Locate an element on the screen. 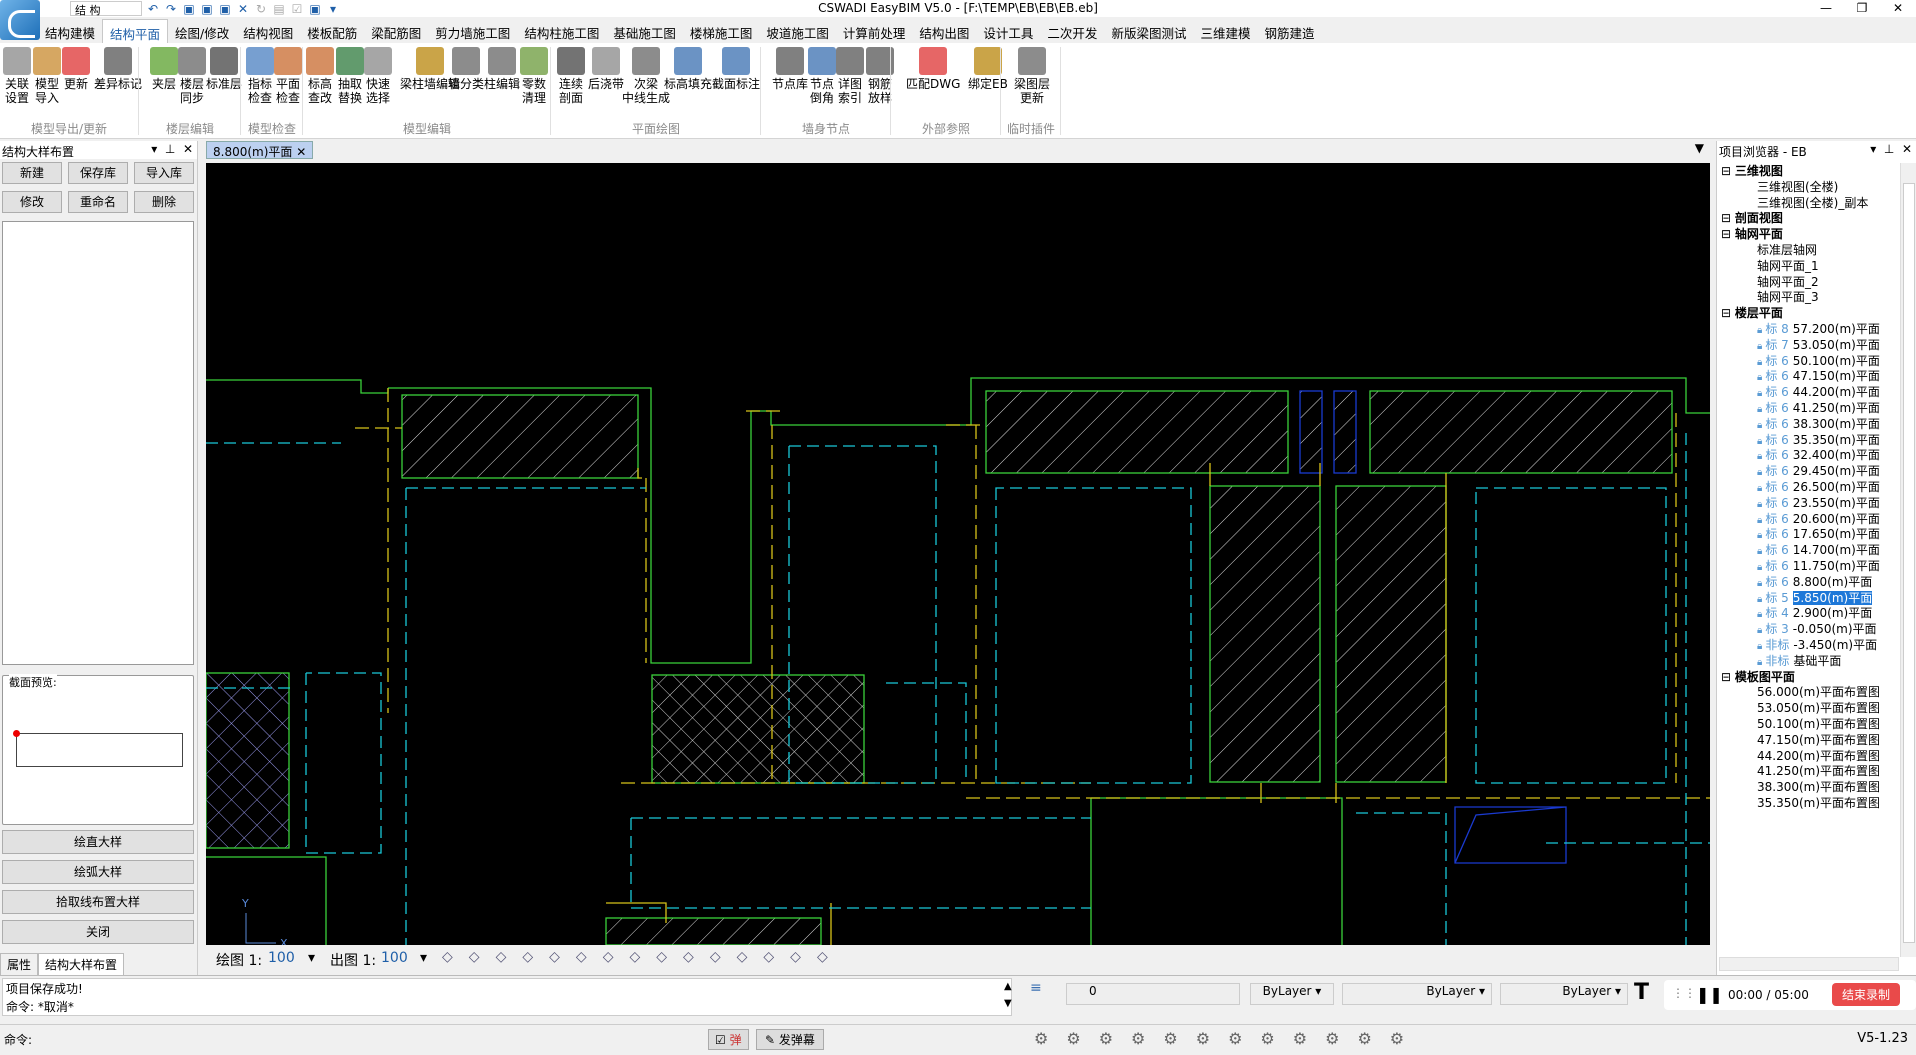 The image size is (1916, 1055). maximize-button: ❐ is located at coordinates (1862, 8).